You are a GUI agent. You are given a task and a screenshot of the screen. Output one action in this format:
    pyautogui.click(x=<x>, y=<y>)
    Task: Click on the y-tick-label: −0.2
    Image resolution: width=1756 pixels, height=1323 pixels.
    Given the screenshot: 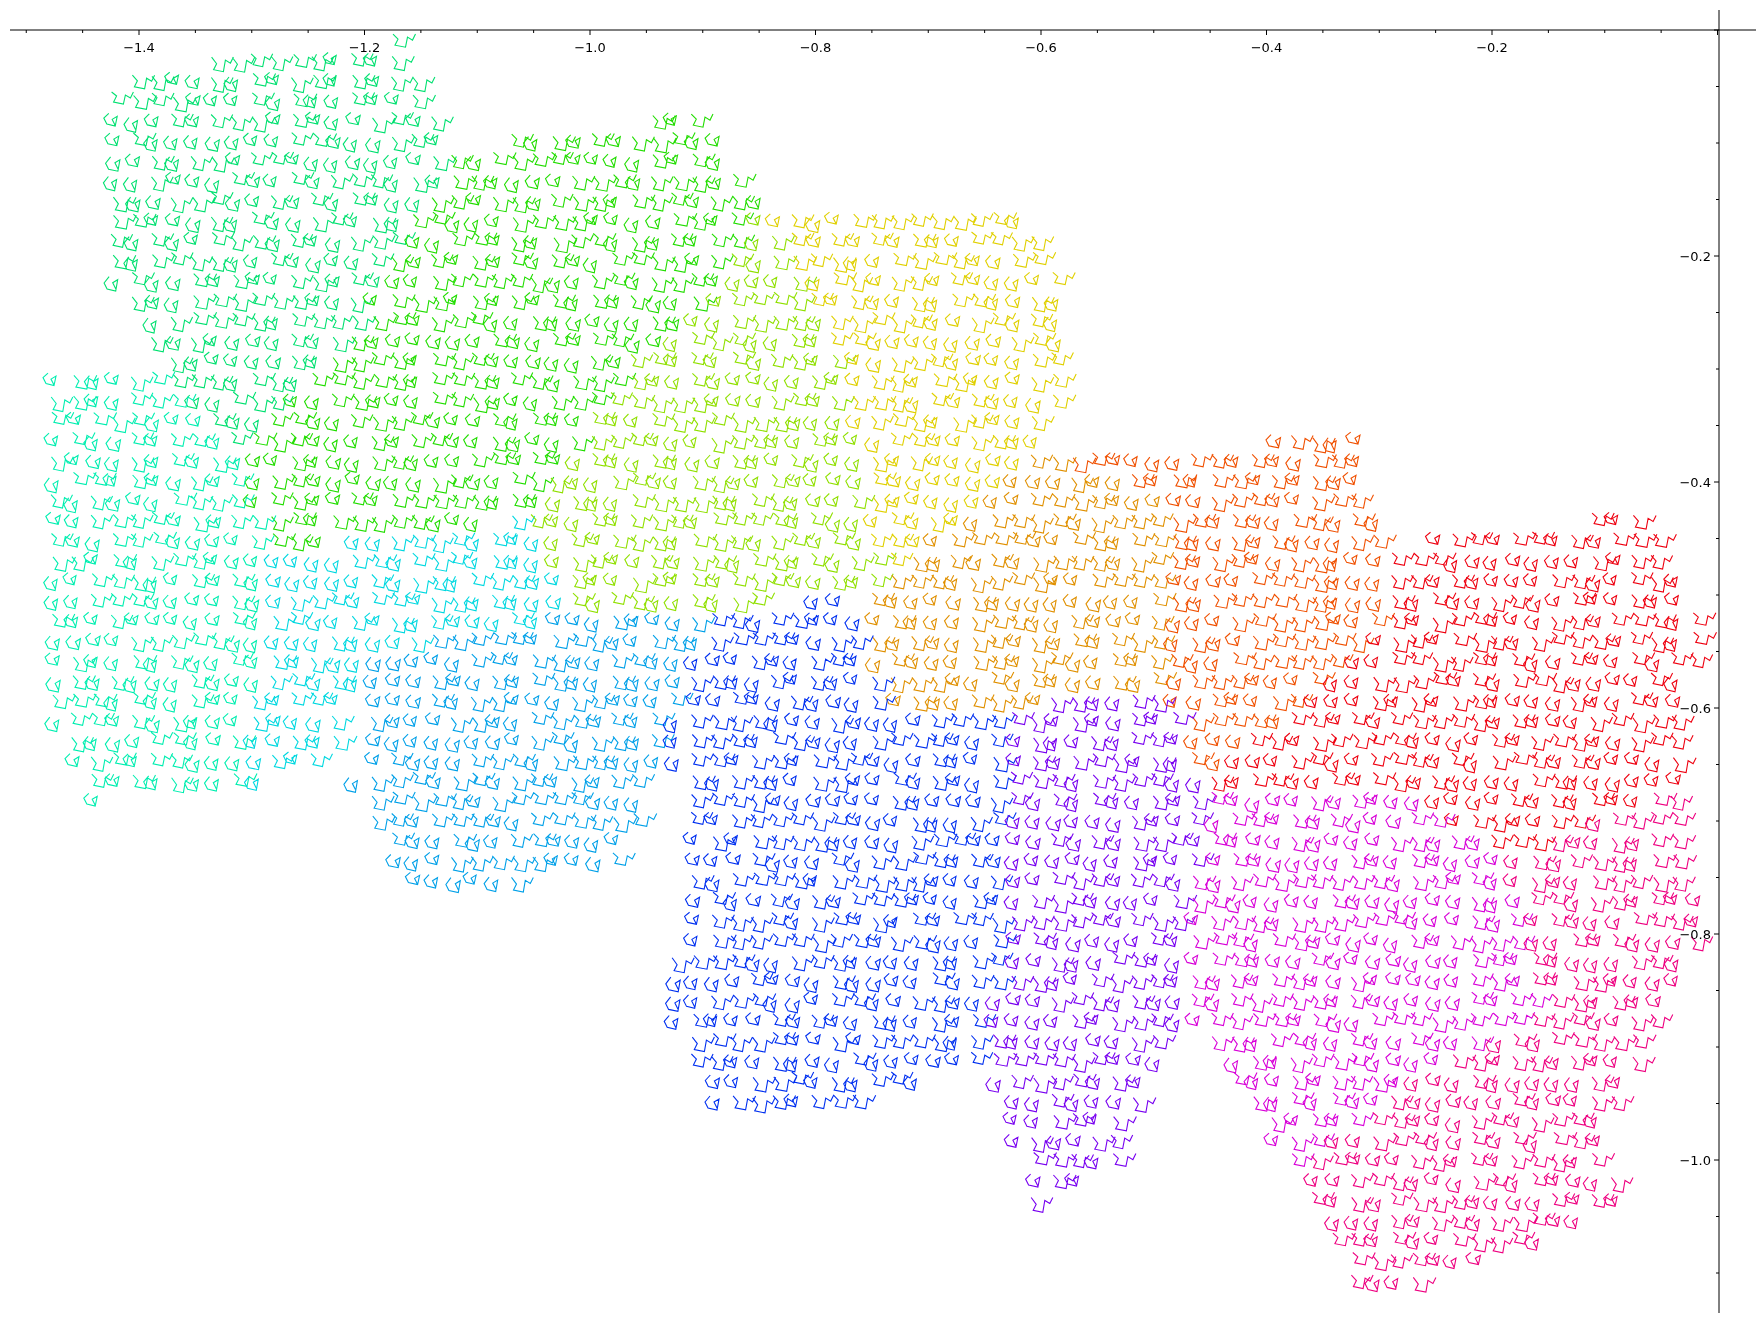 What is the action you would take?
    pyautogui.click(x=1695, y=256)
    